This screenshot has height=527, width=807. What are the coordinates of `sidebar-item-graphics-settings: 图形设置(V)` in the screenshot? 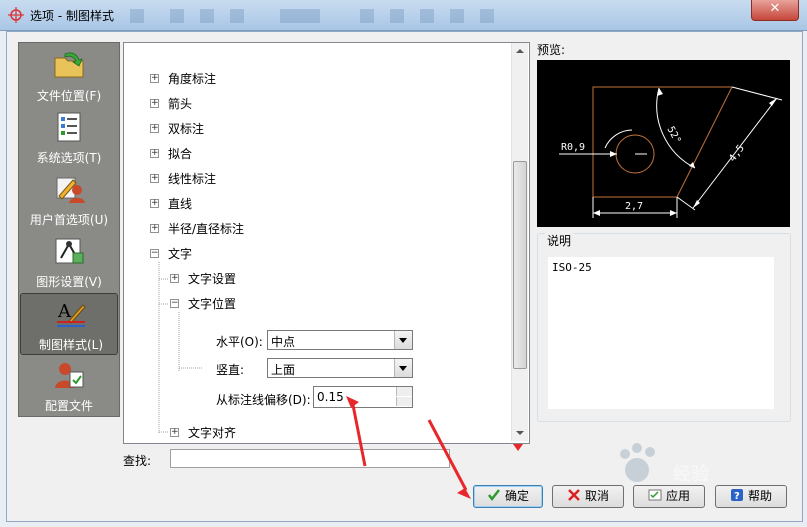 It's located at (69, 261).